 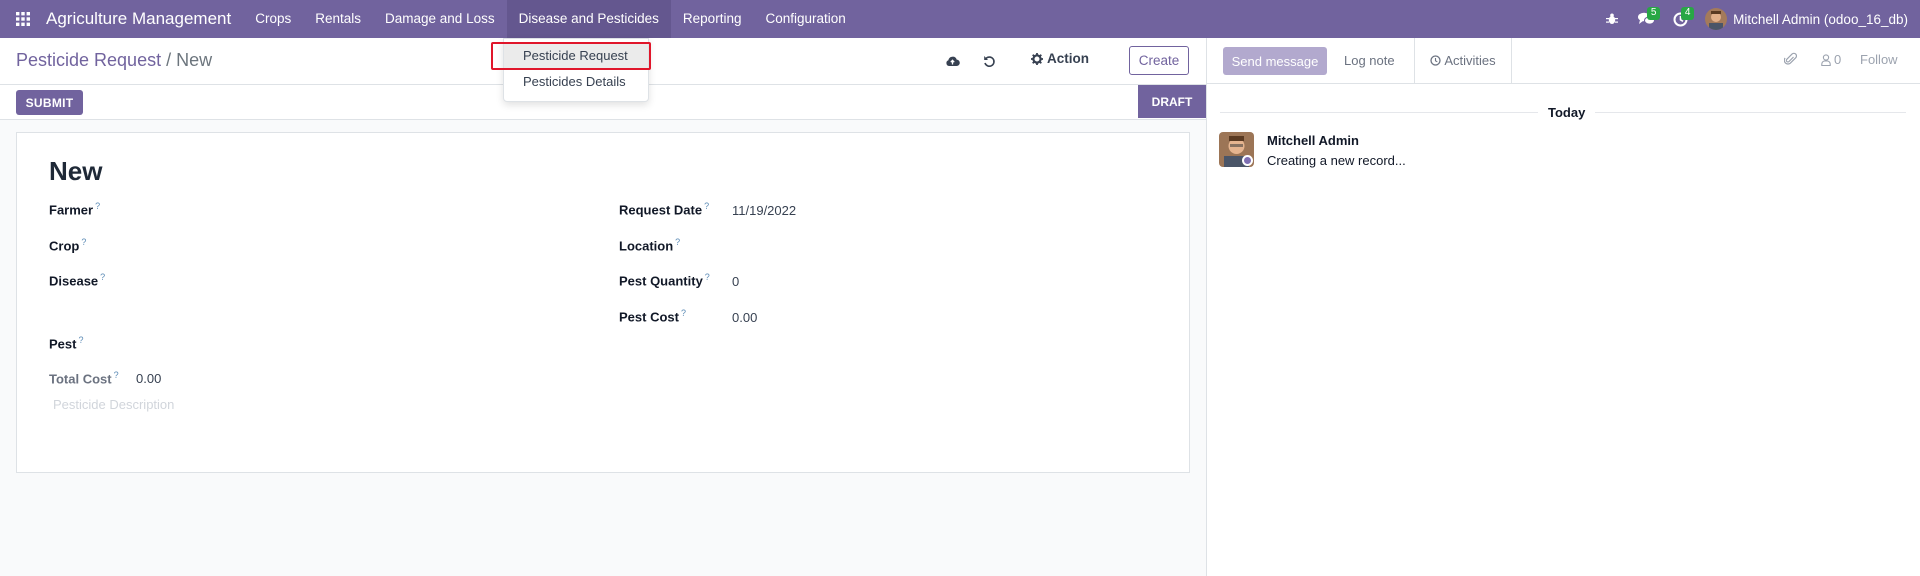 What do you see at coordinates (664, 280) in the screenshot?
I see `pest-quantity-label: Pest Quantity?` at bounding box center [664, 280].